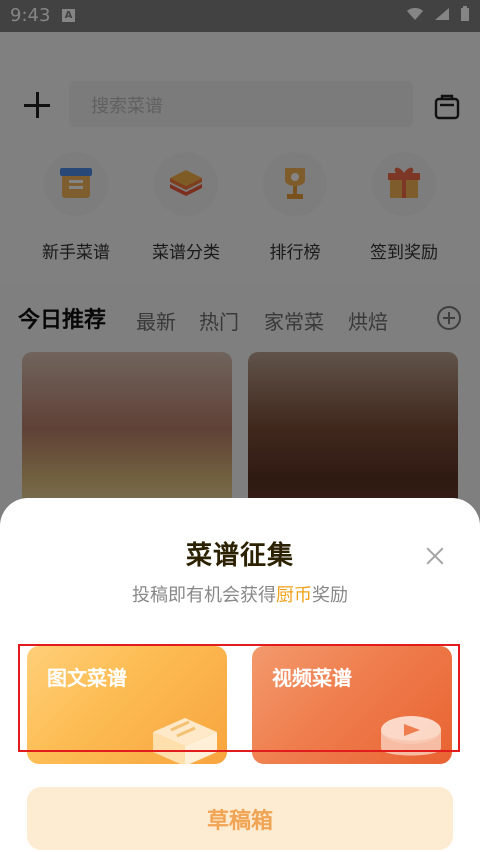 The image size is (480, 852). I want to click on subtitle-prefix: 投稿即有机会获得, so click(204, 595).